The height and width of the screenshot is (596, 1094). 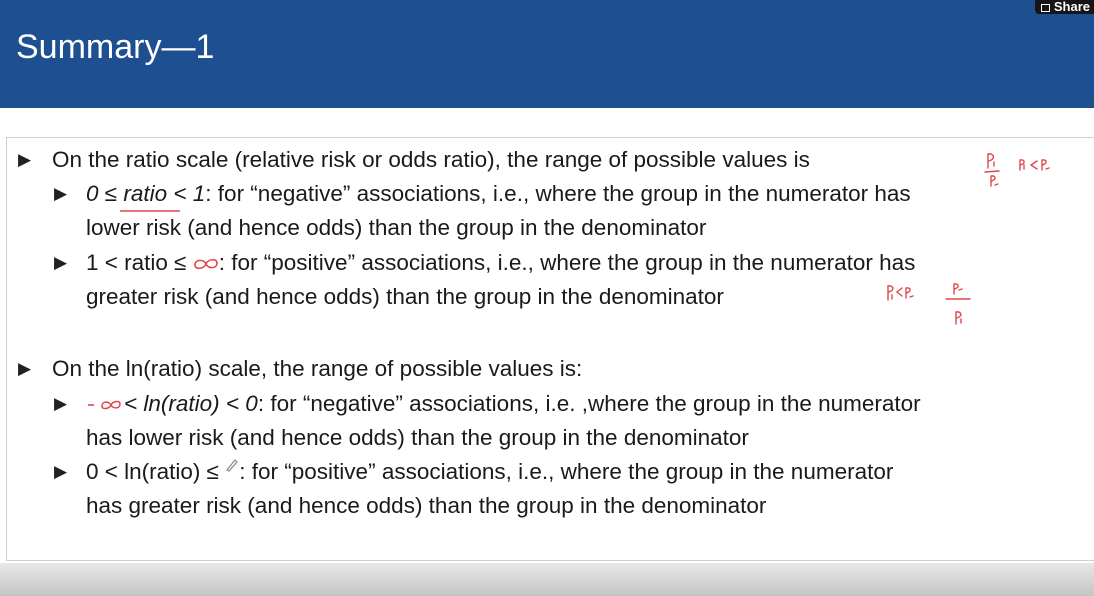 What do you see at coordinates (1017, 170) in the screenshot?
I see `ink-annotation-p1-over-p2` at bounding box center [1017, 170].